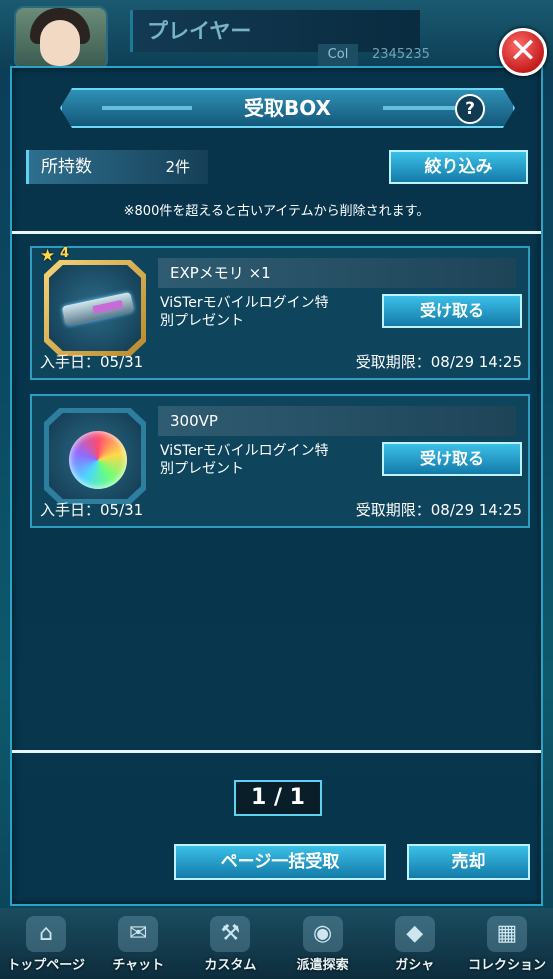 This screenshot has height=979, width=553. I want to click on custom-icon: ⚒, so click(230, 934).